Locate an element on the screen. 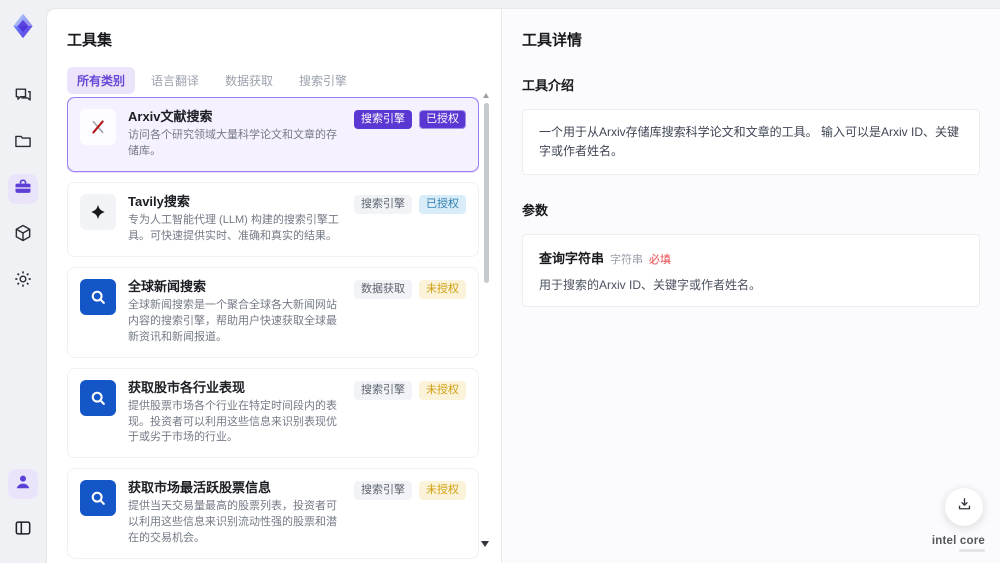 The width and height of the screenshot is (1000, 563). tool-description: 访问各个研究领域大量科学论文和文章的存储库。 is located at coordinates (232, 143).